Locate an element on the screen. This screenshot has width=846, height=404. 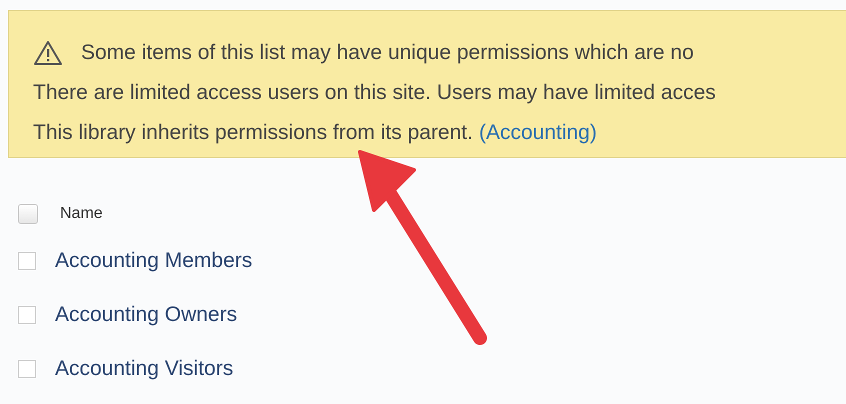
group-link: Accounting Members is located at coordinates (153, 261).